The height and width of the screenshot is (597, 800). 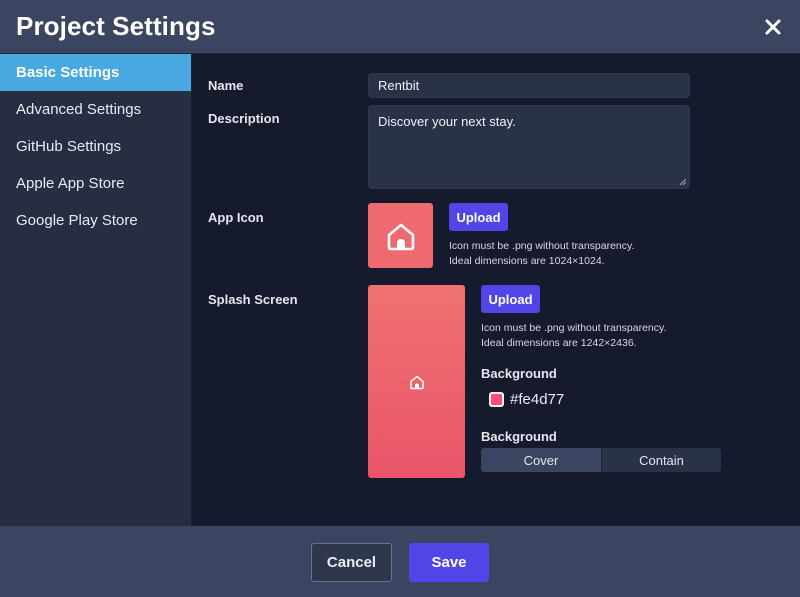 I want to click on sidebar-item-basic-settings: Basic Settings, so click(x=95, y=72).